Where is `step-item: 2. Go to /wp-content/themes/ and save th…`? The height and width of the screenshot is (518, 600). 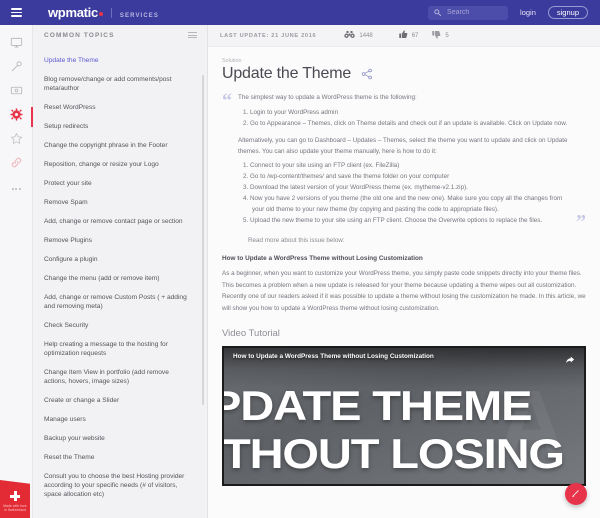
step-item: 2. Go to /wp-content/themes/ and save th… is located at coordinates (346, 176).